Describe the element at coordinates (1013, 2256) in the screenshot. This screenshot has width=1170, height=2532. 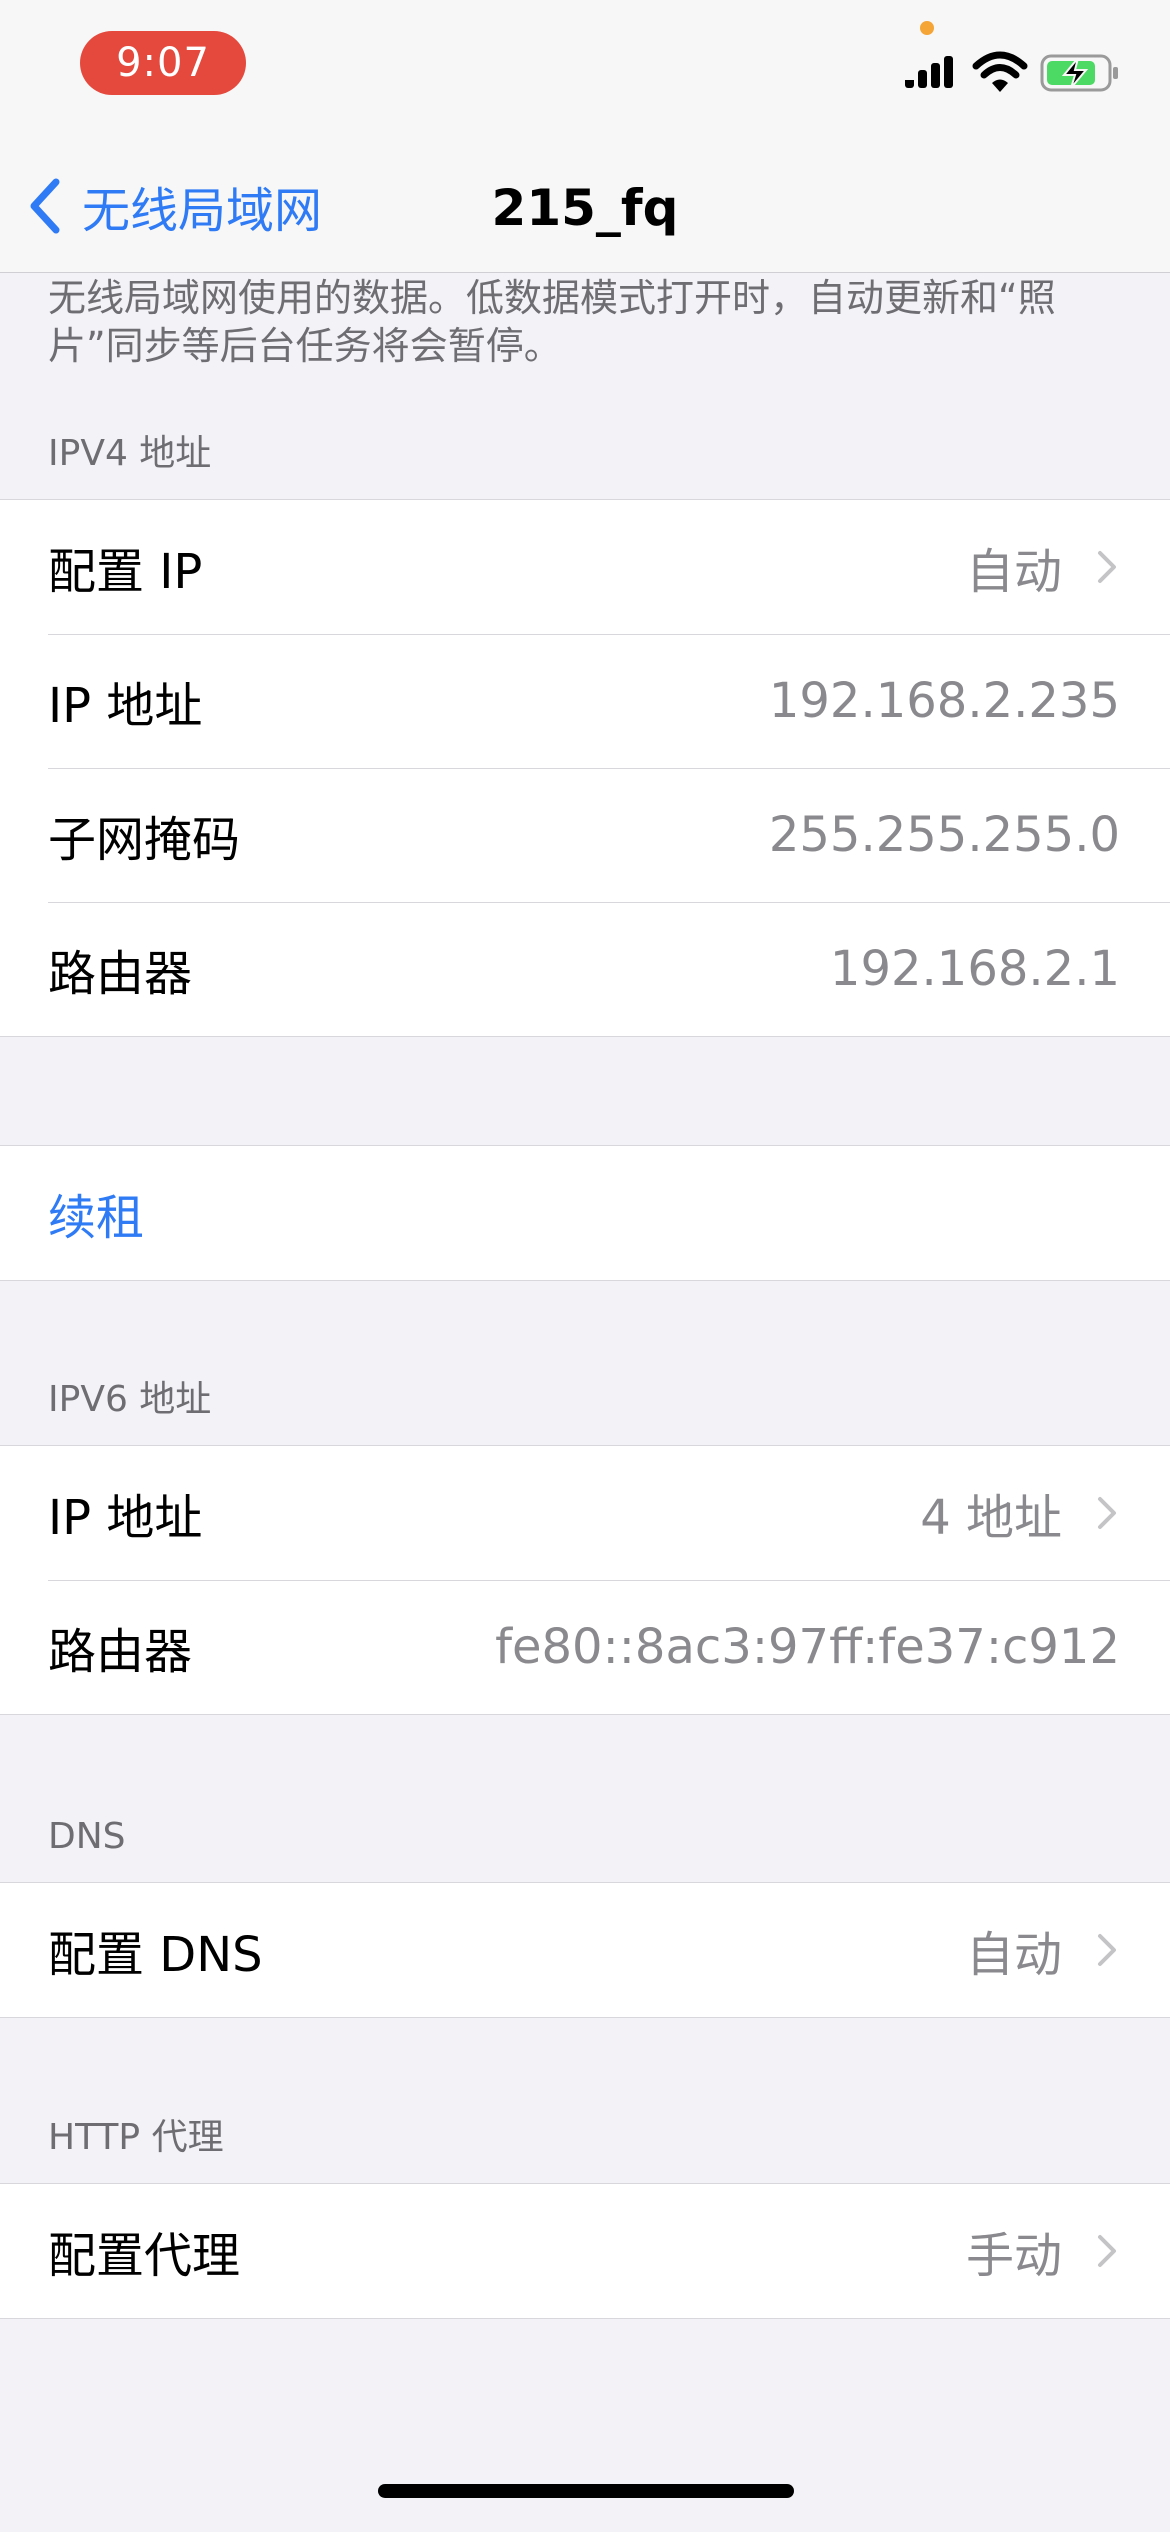
I see `row-value: 手动` at that location.